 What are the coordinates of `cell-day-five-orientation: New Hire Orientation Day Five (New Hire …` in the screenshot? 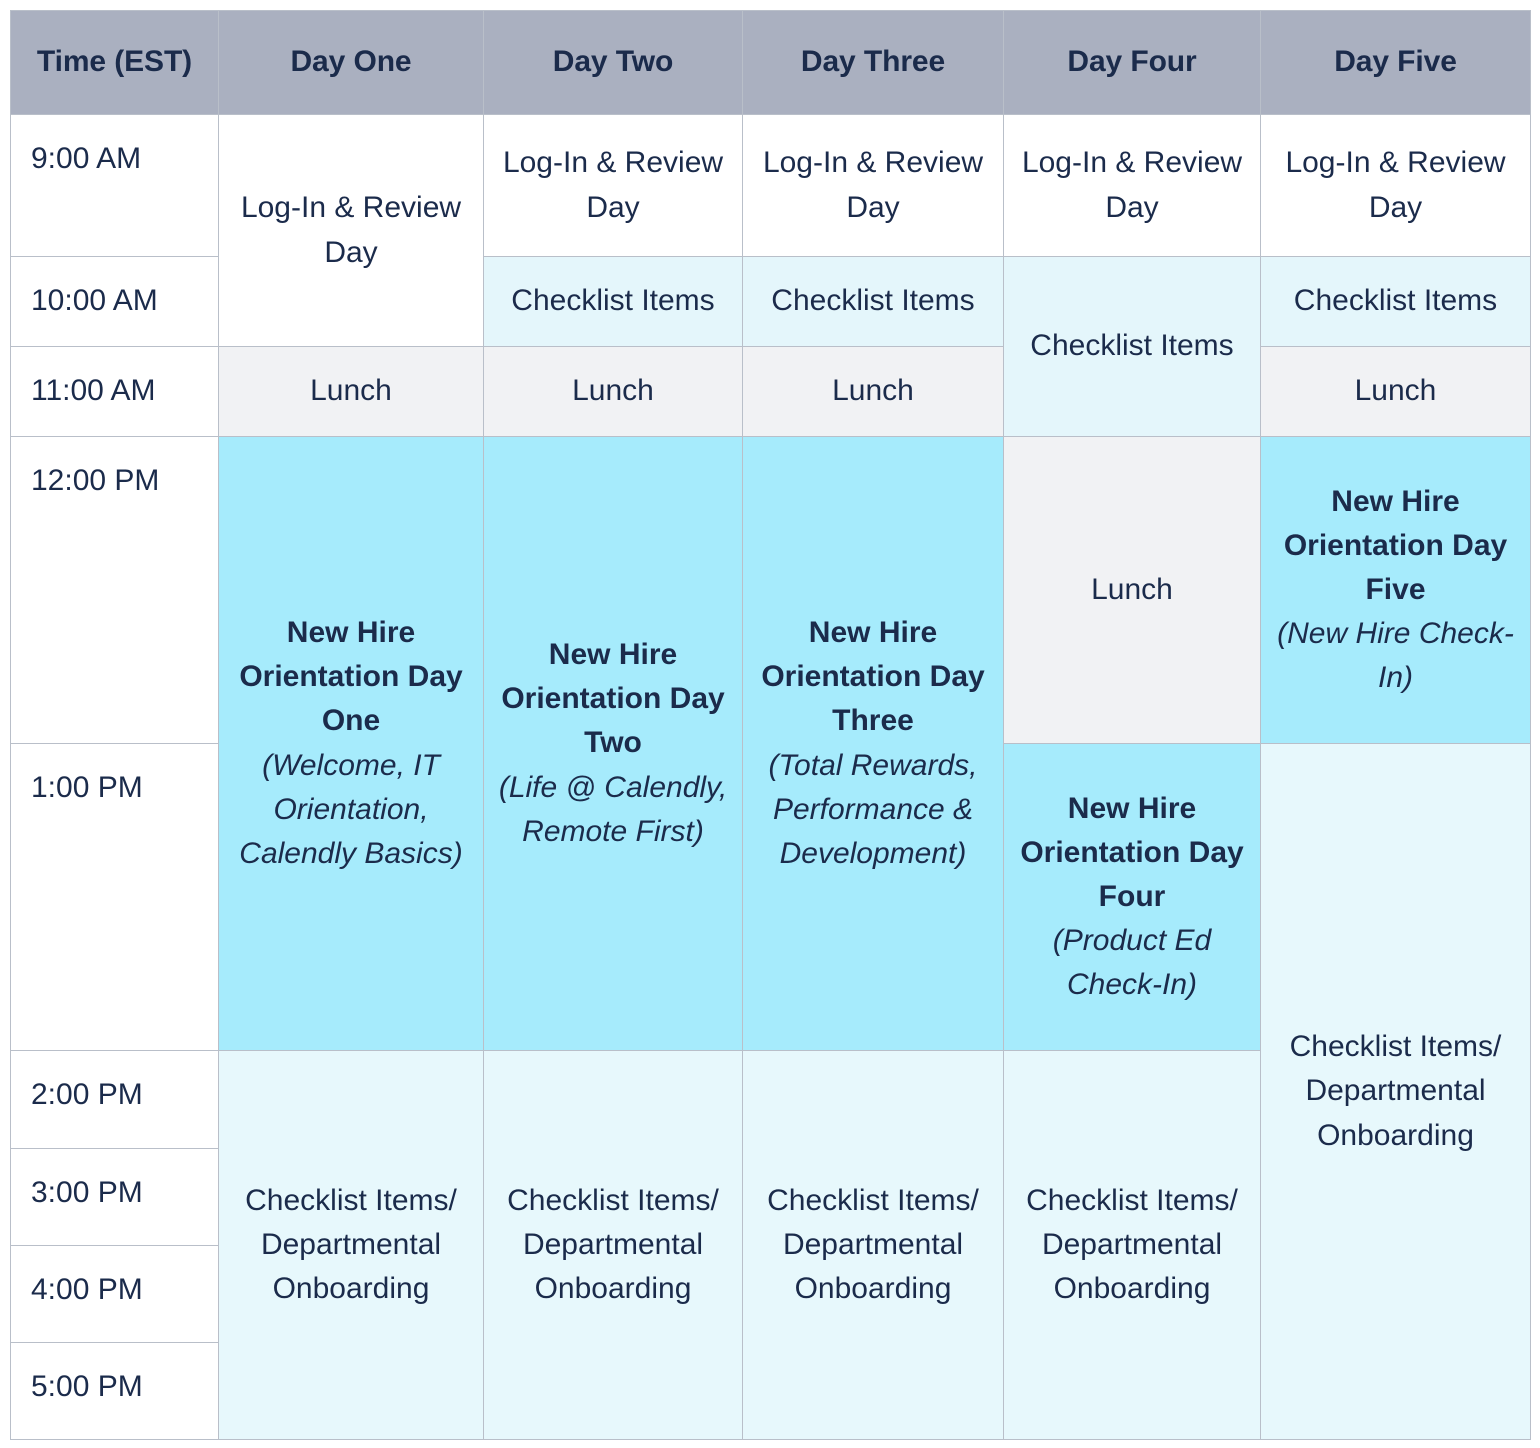 It's located at (1395, 590).